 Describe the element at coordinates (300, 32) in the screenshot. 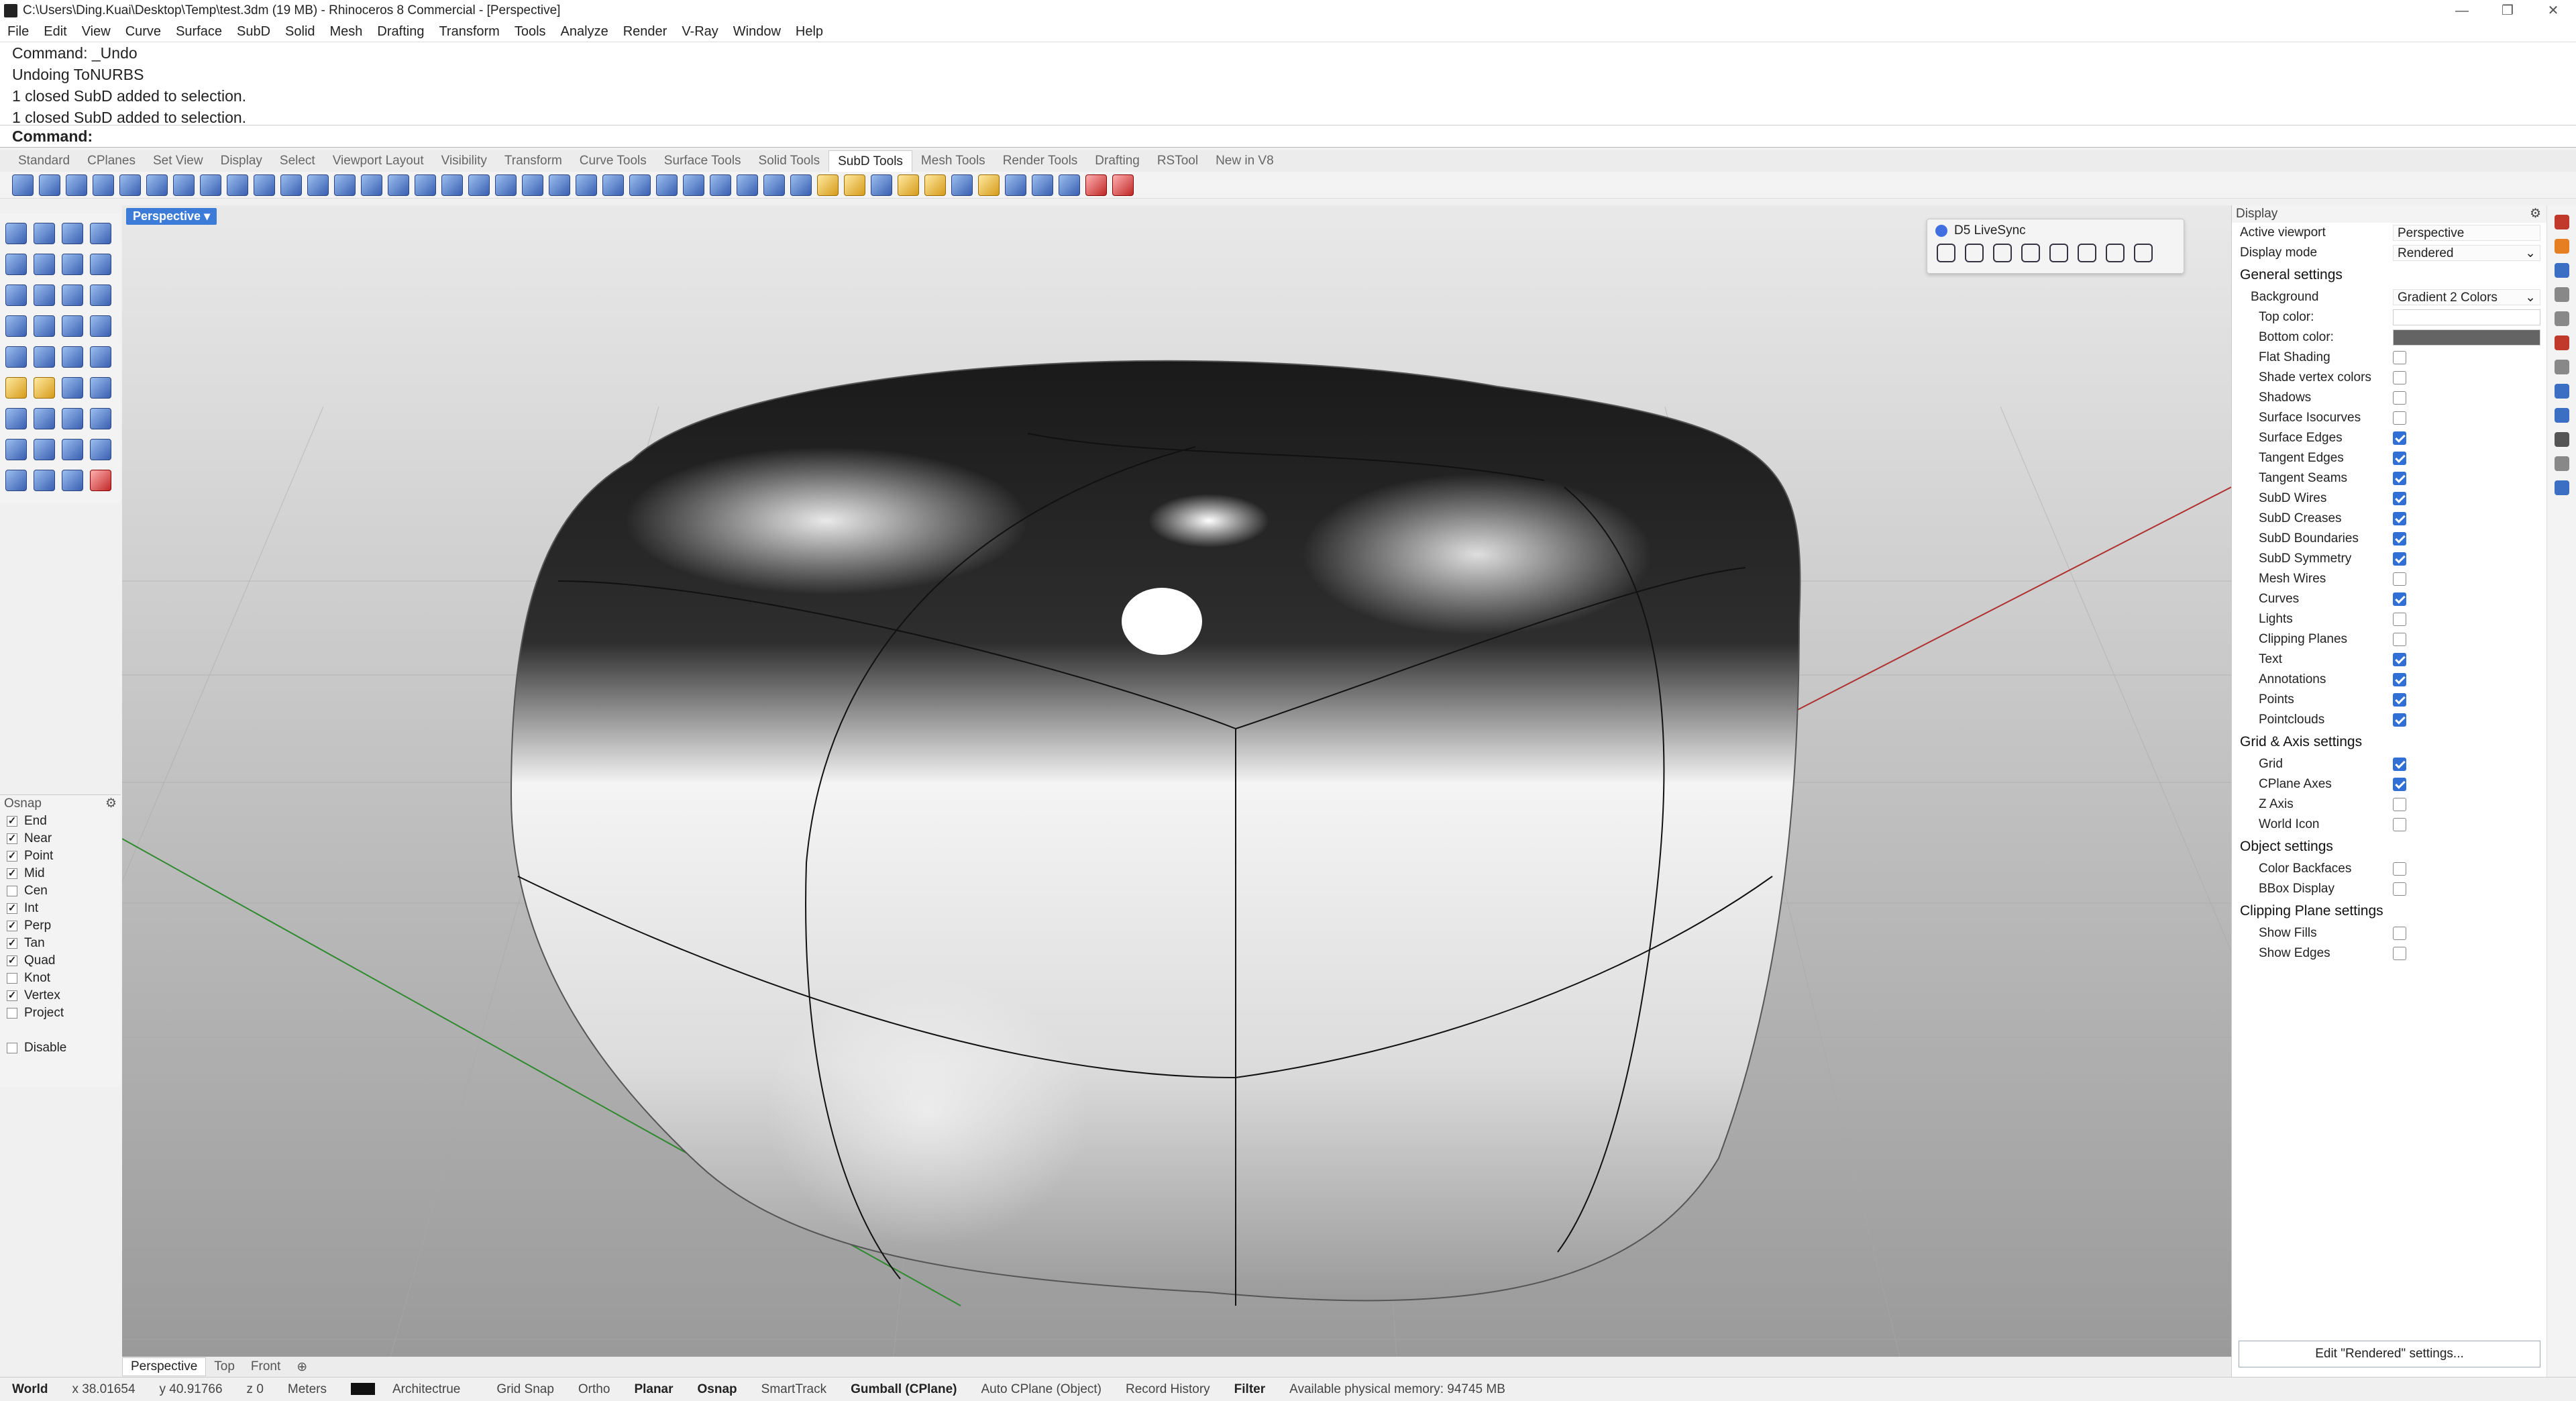

I see `menu-solid: Solid` at that location.